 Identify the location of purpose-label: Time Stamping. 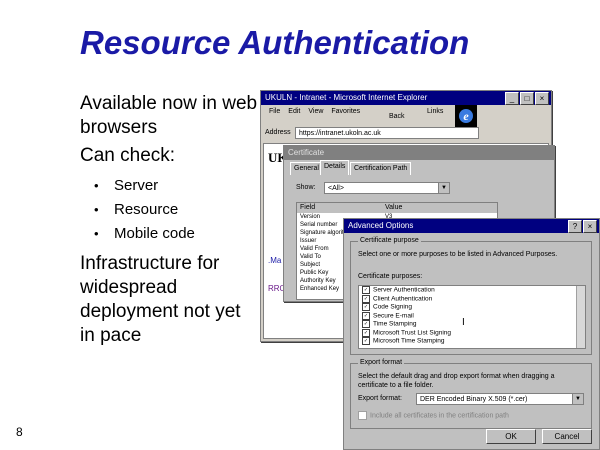
(395, 324).